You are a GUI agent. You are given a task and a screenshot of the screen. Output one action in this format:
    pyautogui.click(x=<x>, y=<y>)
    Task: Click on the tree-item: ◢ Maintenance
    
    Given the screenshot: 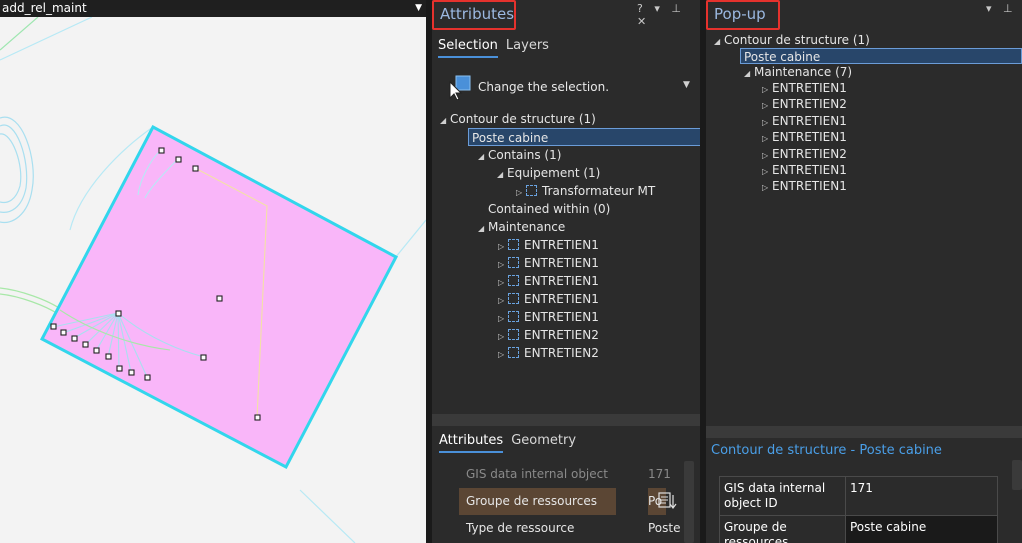 What is the action you would take?
    pyautogui.click(x=521, y=227)
    